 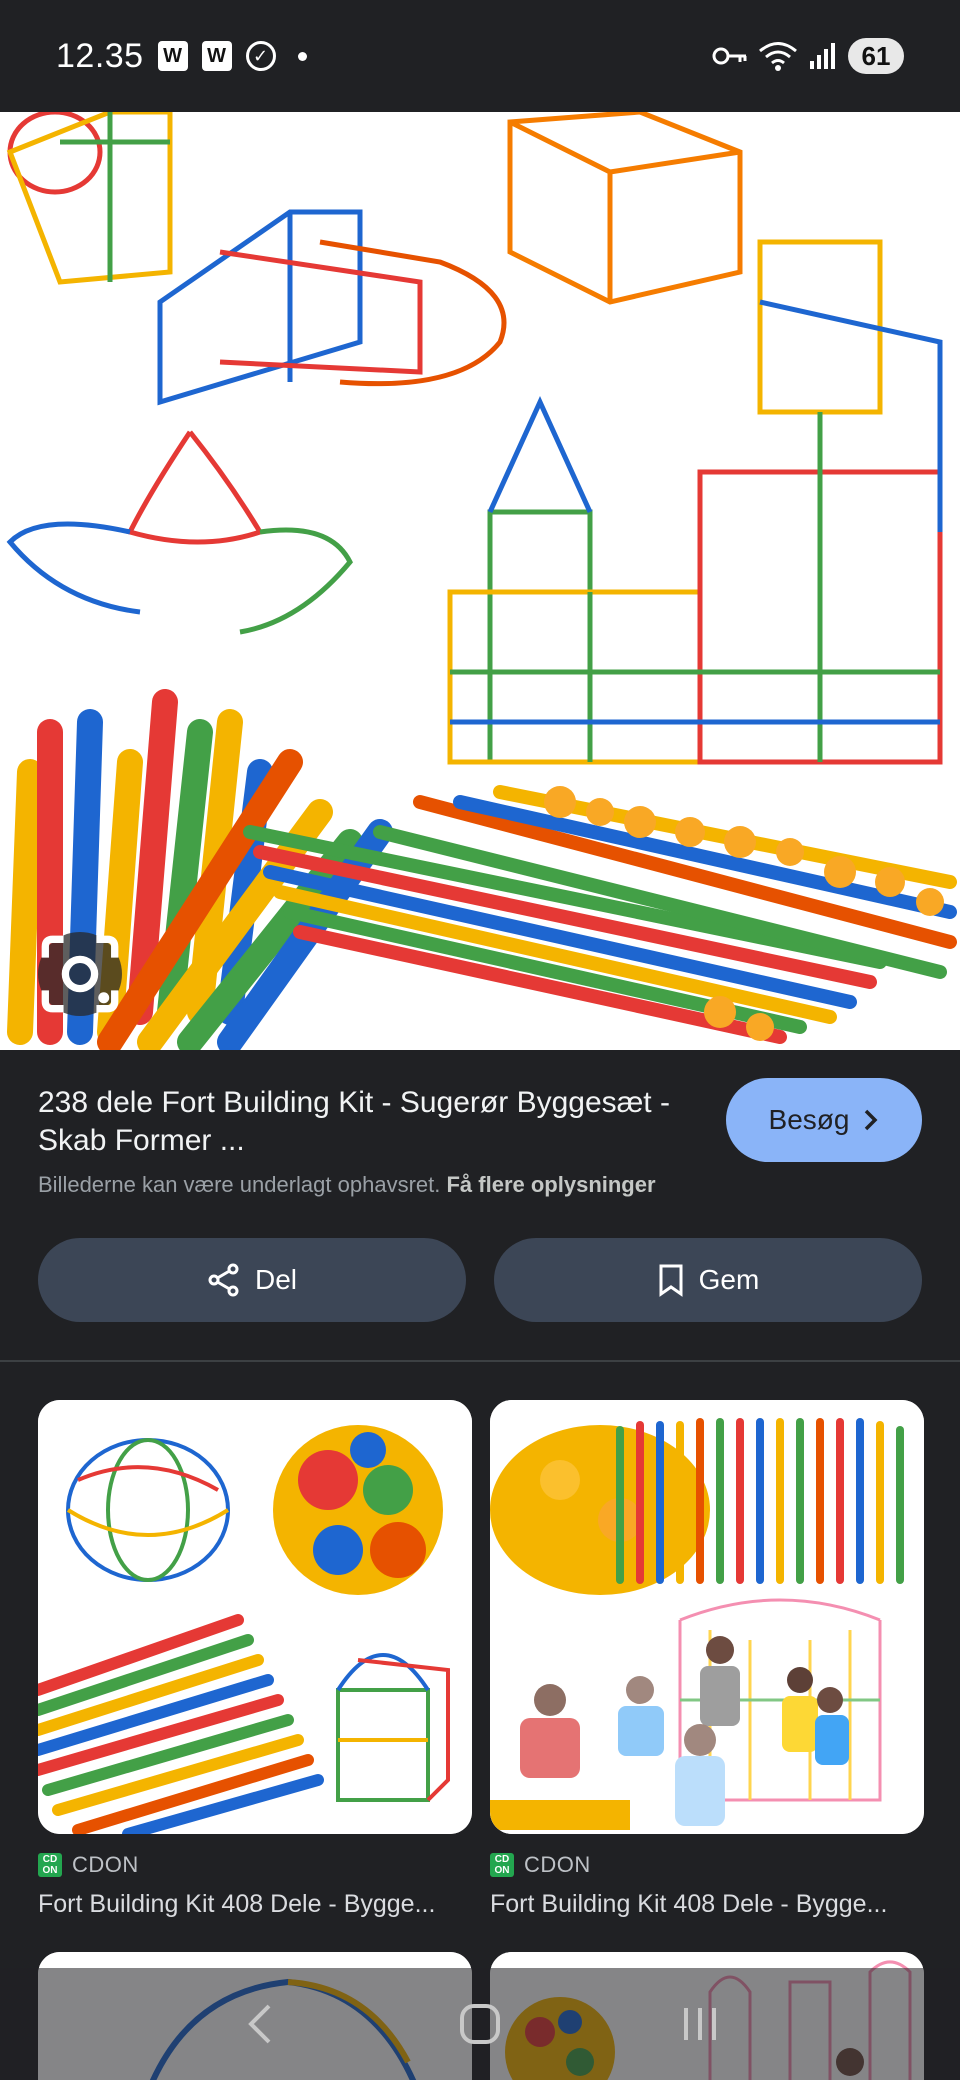 I want to click on lens-search-button, so click(x=80, y=974).